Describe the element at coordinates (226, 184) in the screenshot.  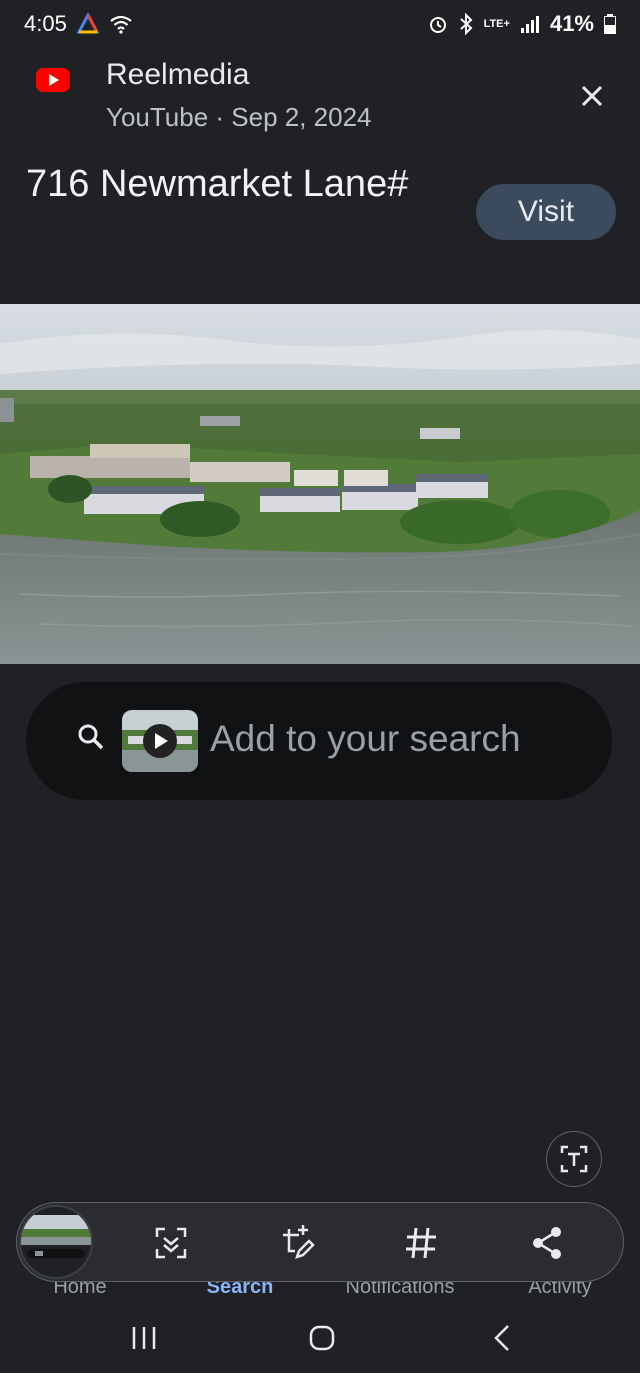
I see `result-title: 716 Newmarket Lane#` at that location.